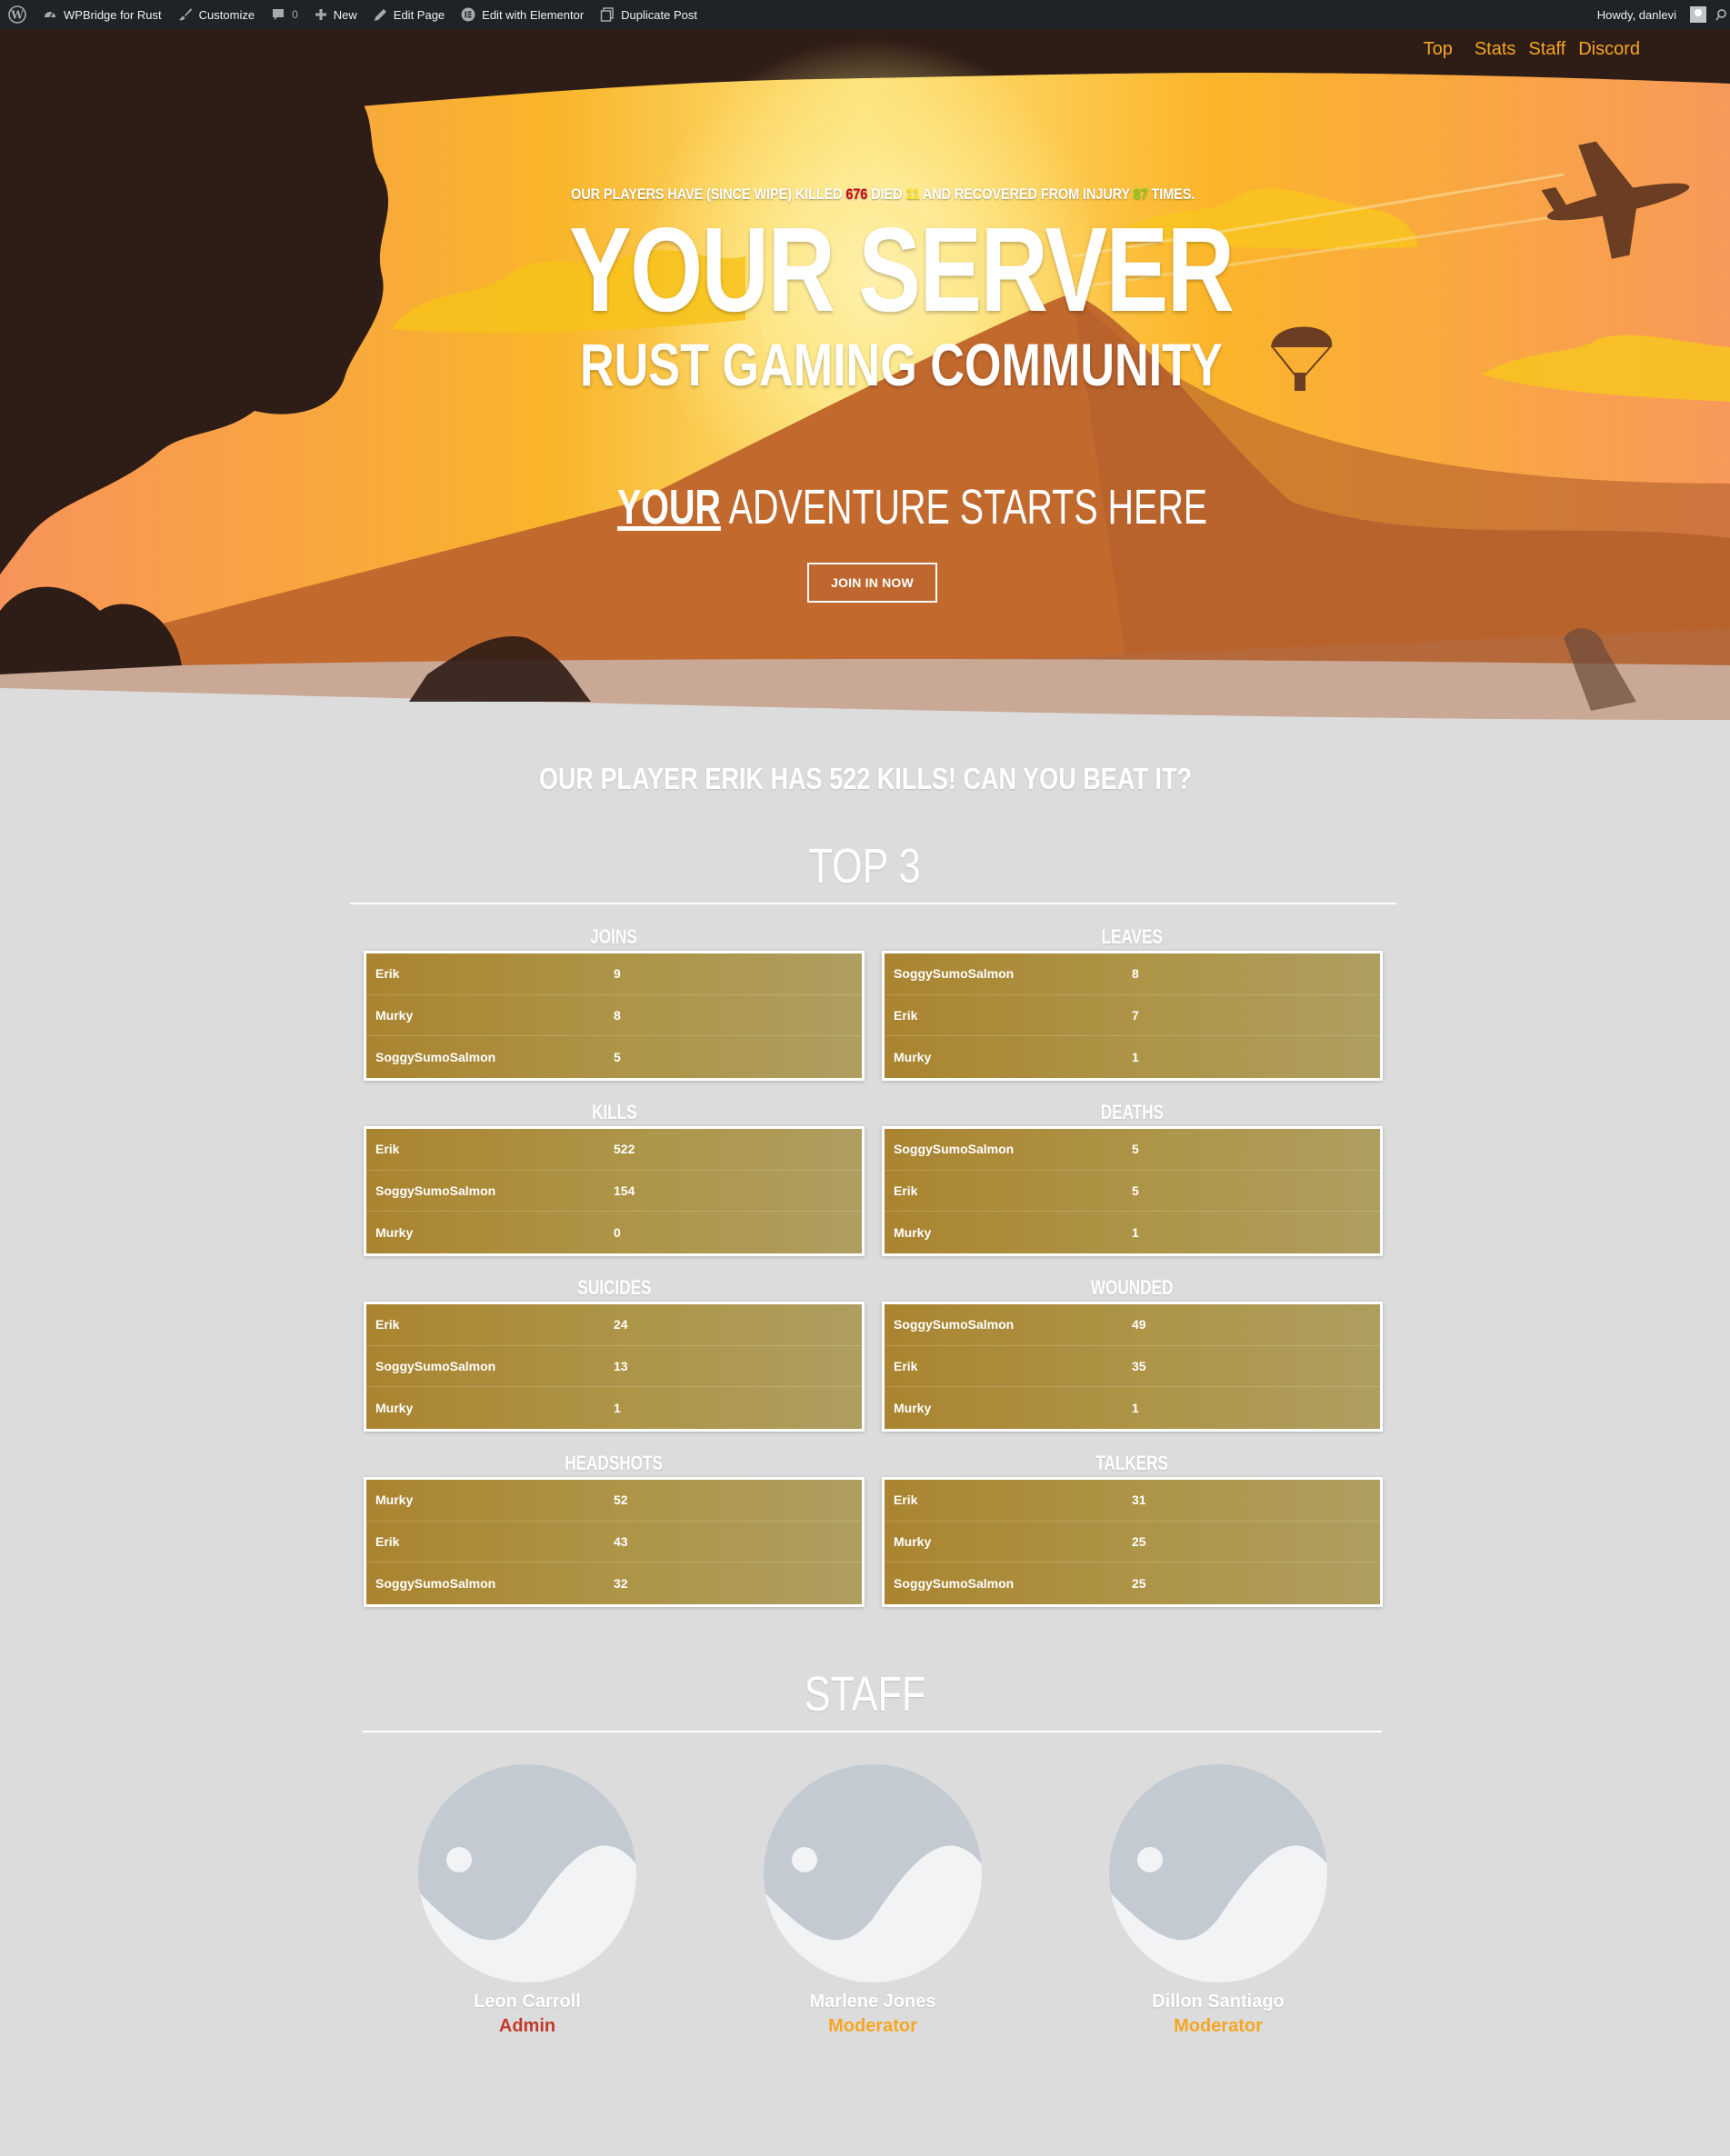 The width and height of the screenshot is (1730, 2156). What do you see at coordinates (113, 14) in the screenshot?
I see `site-name-label: WPBridge for Rust` at bounding box center [113, 14].